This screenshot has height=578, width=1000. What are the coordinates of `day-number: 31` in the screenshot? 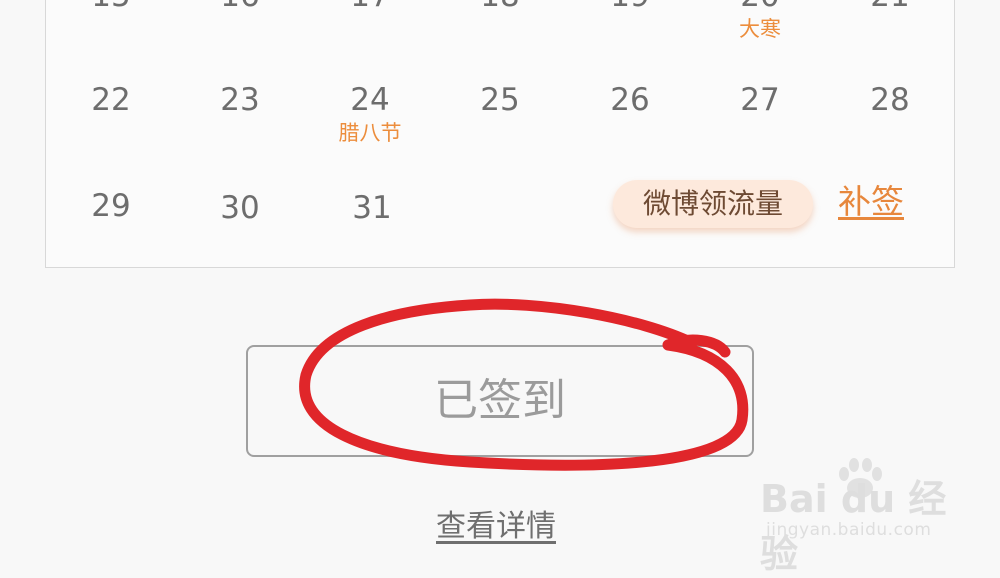 It's located at (372, 208).